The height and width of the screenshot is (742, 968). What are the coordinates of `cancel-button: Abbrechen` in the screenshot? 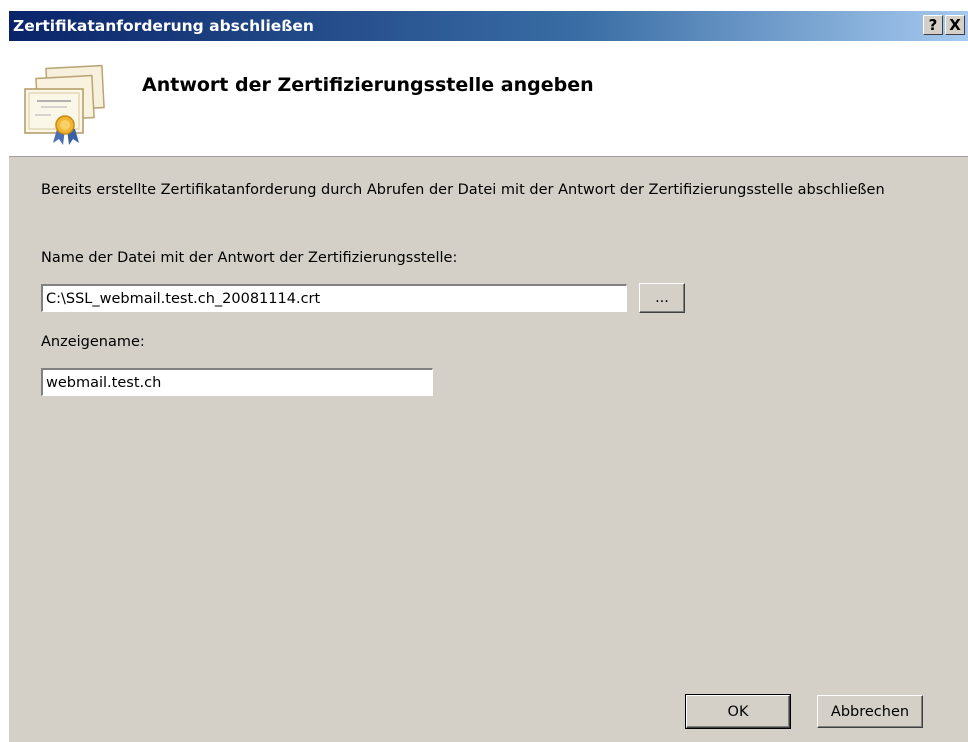 It's located at (870, 711).